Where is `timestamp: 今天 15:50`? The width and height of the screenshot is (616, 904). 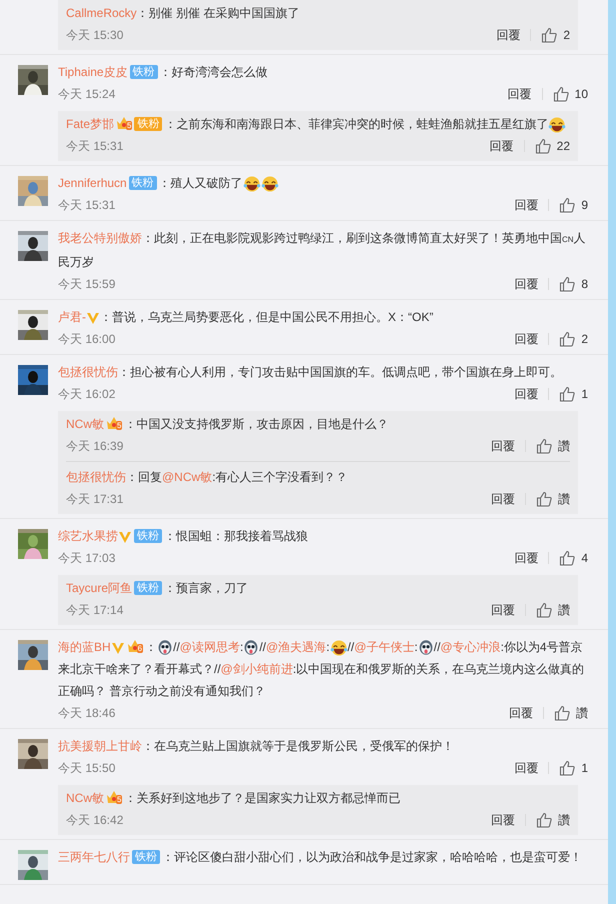 timestamp: 今天 15:50 is located at coordinates (87, 768).